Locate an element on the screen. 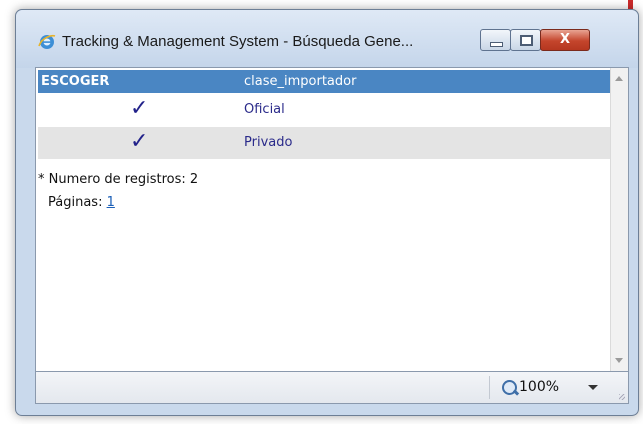  column-header-escoger: ESCOGER is located at coordinates (75, 81).